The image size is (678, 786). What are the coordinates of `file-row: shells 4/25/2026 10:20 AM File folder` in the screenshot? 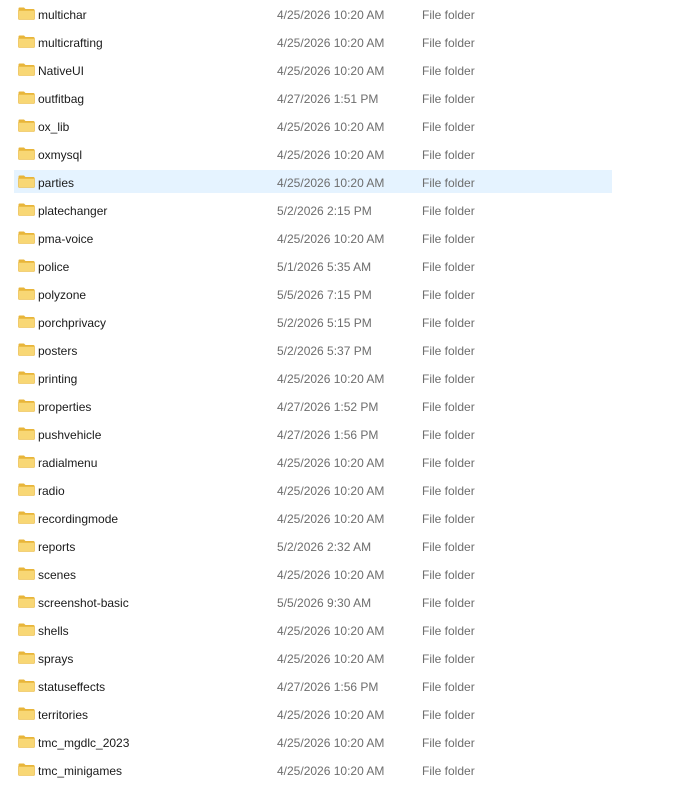 It's located at (339, 632).